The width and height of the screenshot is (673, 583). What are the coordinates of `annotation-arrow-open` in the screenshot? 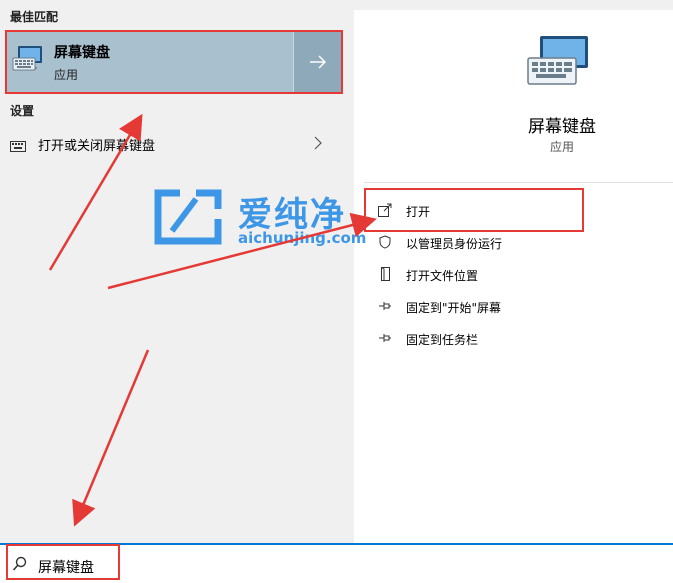 It's located at (242, 251).